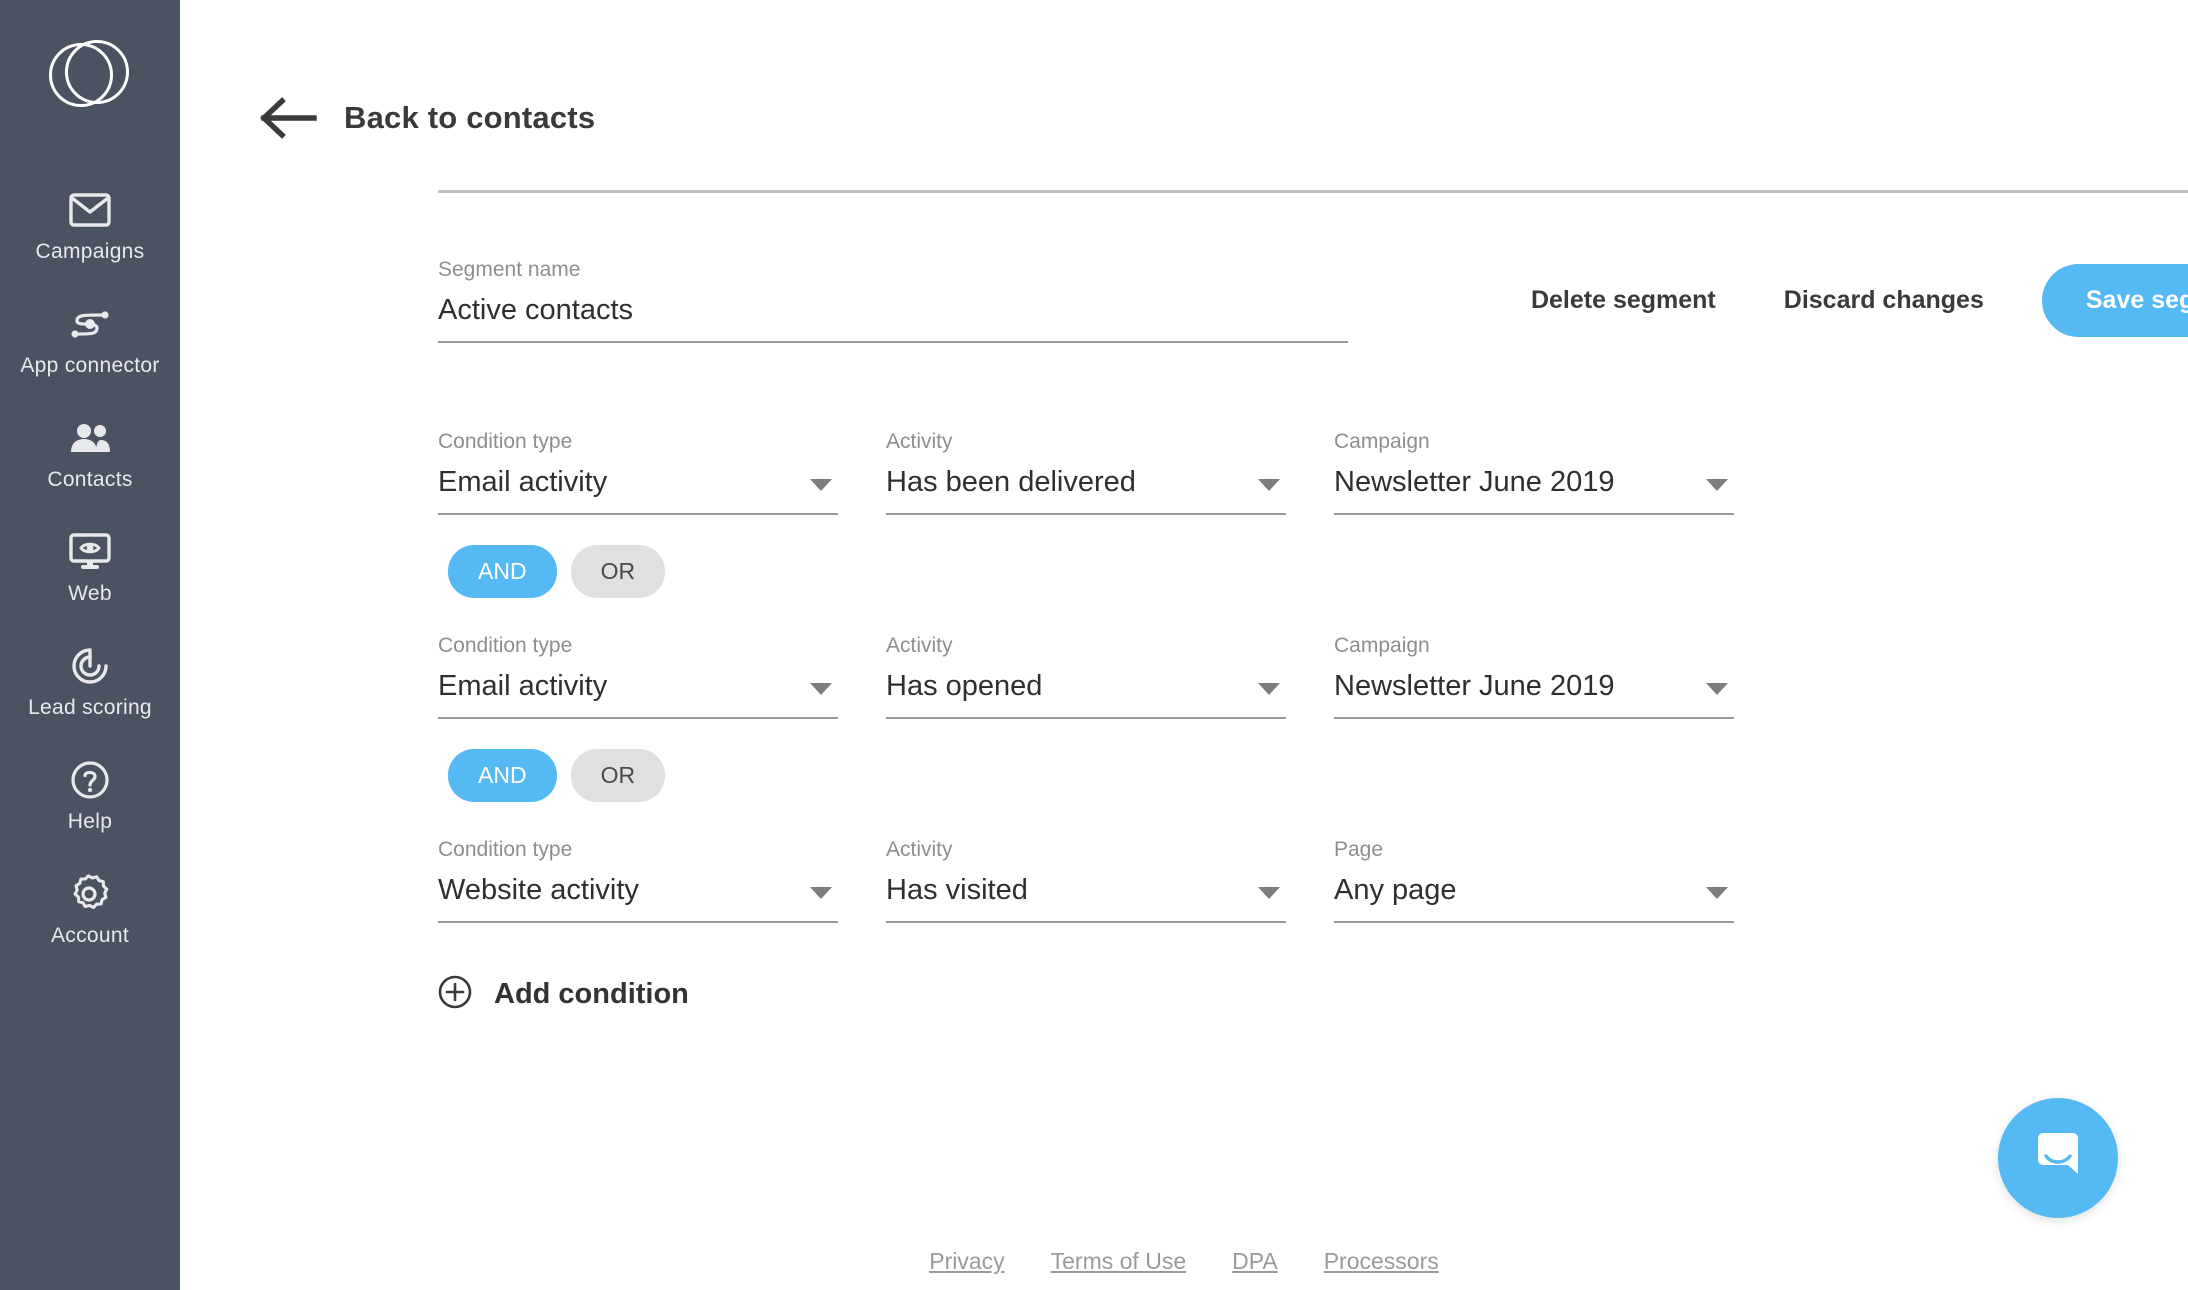  What do you see at coordinates (591, 994) in the screenshot?
I see `add-condition-label: Add condition` at bounding box center [591, 994].